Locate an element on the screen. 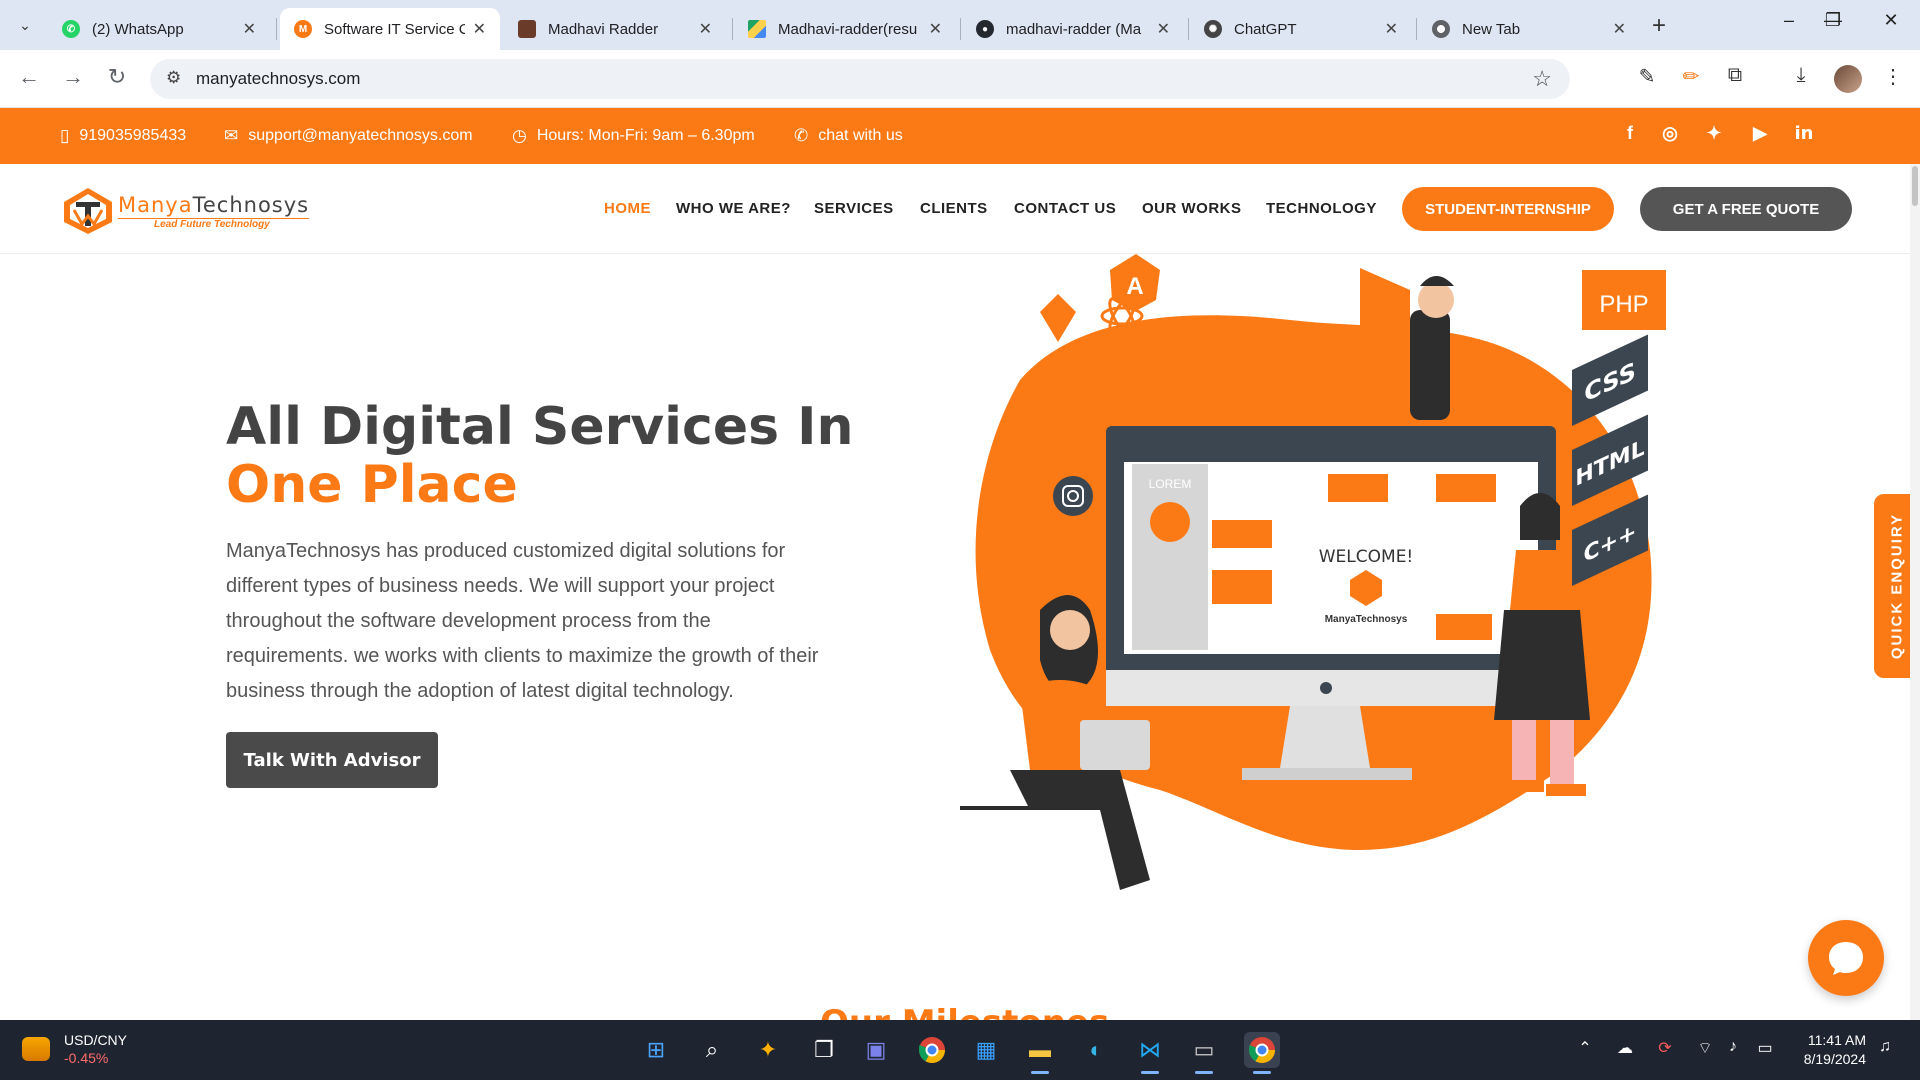 The image size is (1920, 1080). svg-text: A is located at coordinates (1134, 286).